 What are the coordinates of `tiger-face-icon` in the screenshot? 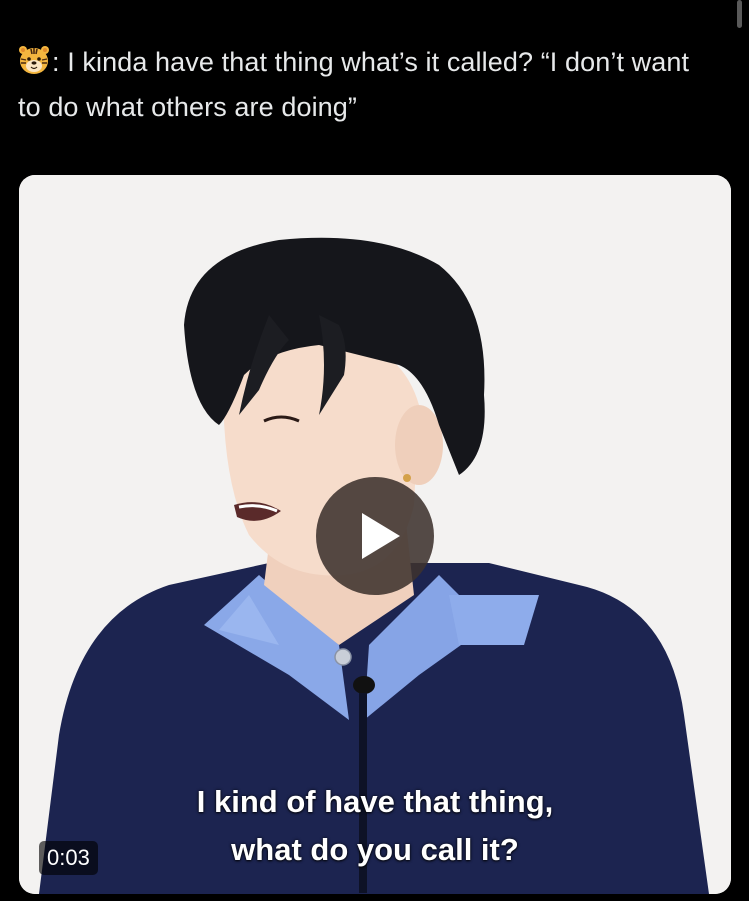 It's located at (34, 66).